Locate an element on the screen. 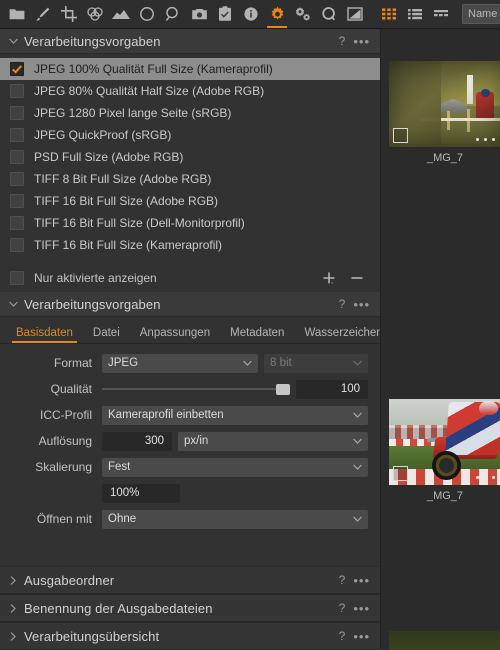 This screenshot has width=500, height=650. circle-icon is located at coordinates (147, 14).